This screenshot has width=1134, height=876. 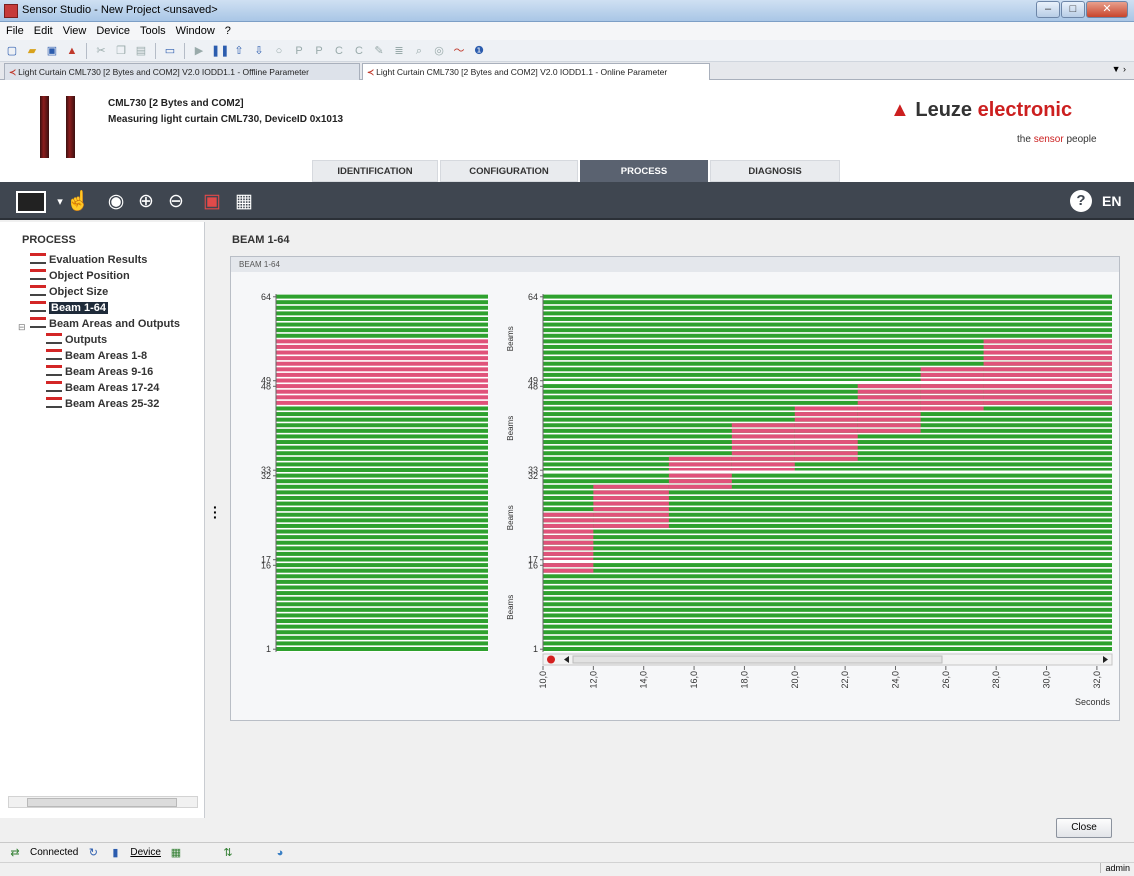 What do you see at coordinates (1084, 828) in the screenshot?
I see `close-button: Close` at bounding box center [1084, 828].